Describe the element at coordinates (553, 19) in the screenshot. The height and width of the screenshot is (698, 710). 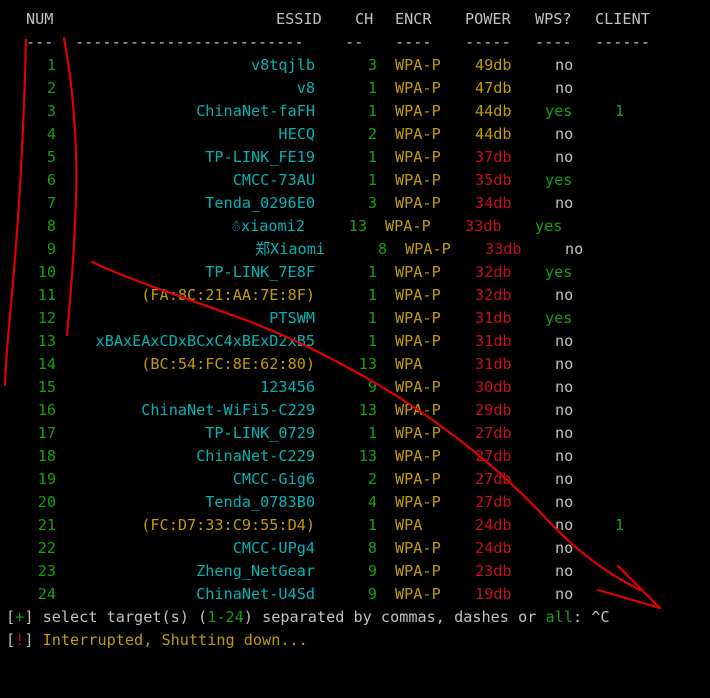
I see `header-wps: WPS?` at that location.